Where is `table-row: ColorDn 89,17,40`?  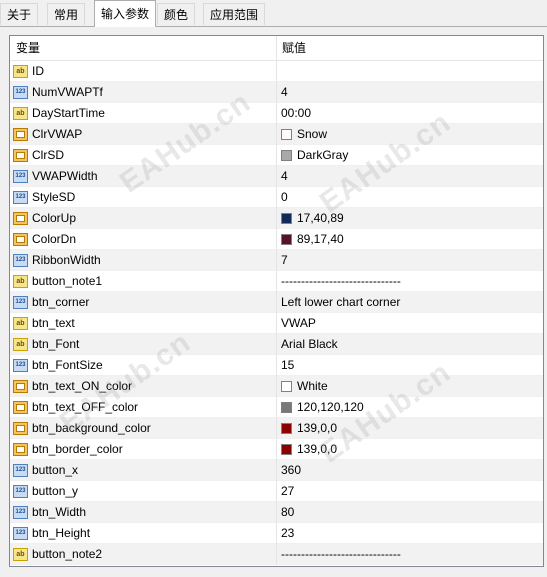
table-row: ColorDn 89,17,40 is located at coordinates (276, 239).